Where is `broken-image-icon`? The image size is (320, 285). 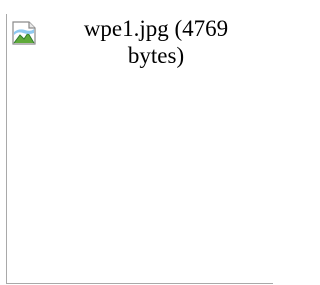 broken-image-icon is located at coordinates (25, 33).